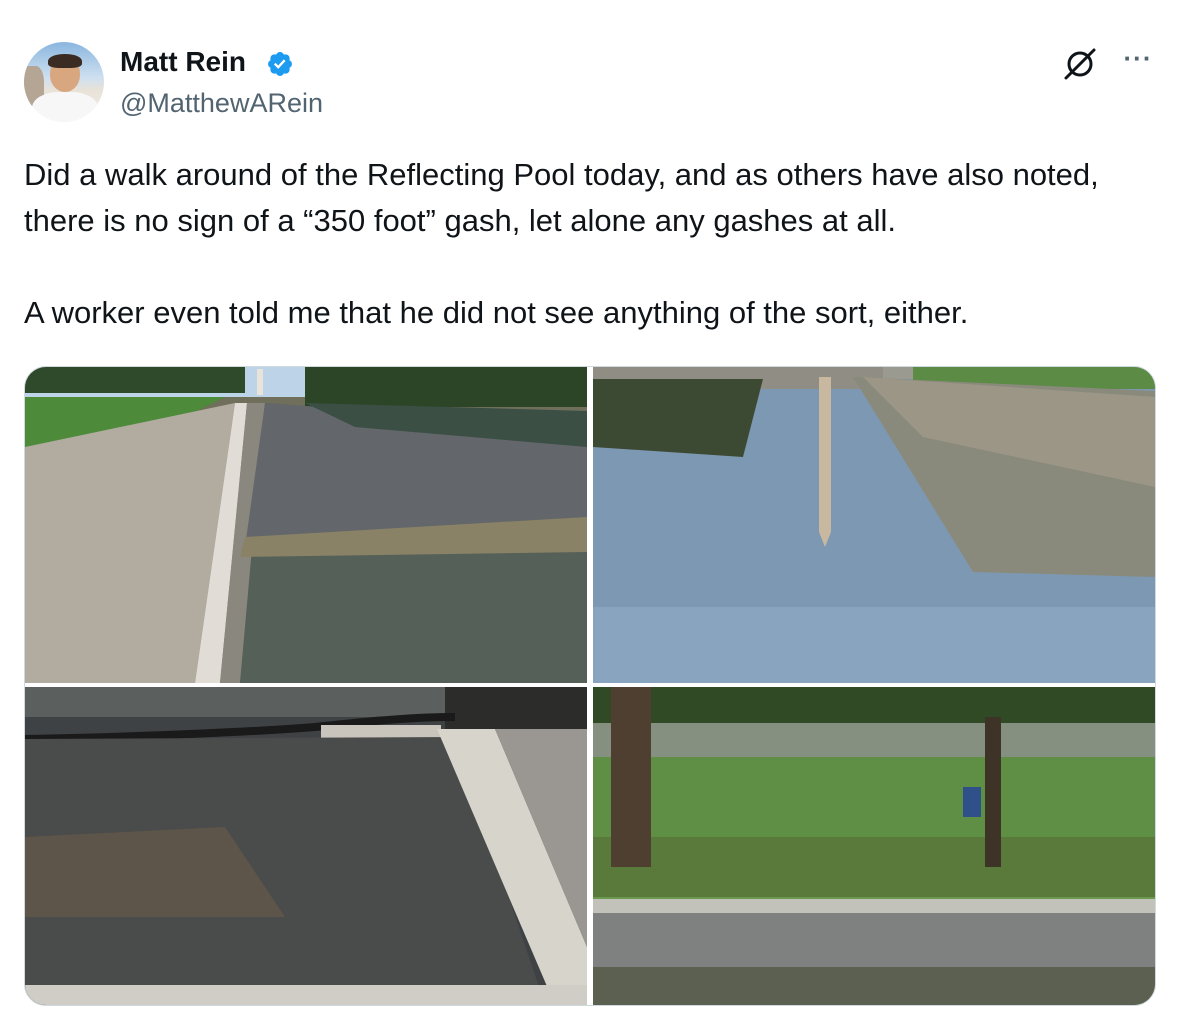 Image resolution: width=1178 pixels, height=1020 pixels. What do you see at coordinates (64, 82) in the screenshot?
I see `avatar` at bounding box center [64, 82].